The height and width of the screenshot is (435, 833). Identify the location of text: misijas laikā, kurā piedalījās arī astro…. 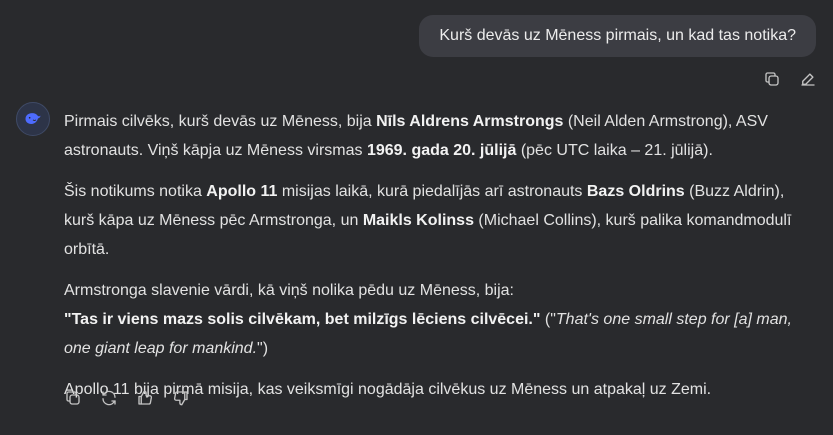
(432, 191).